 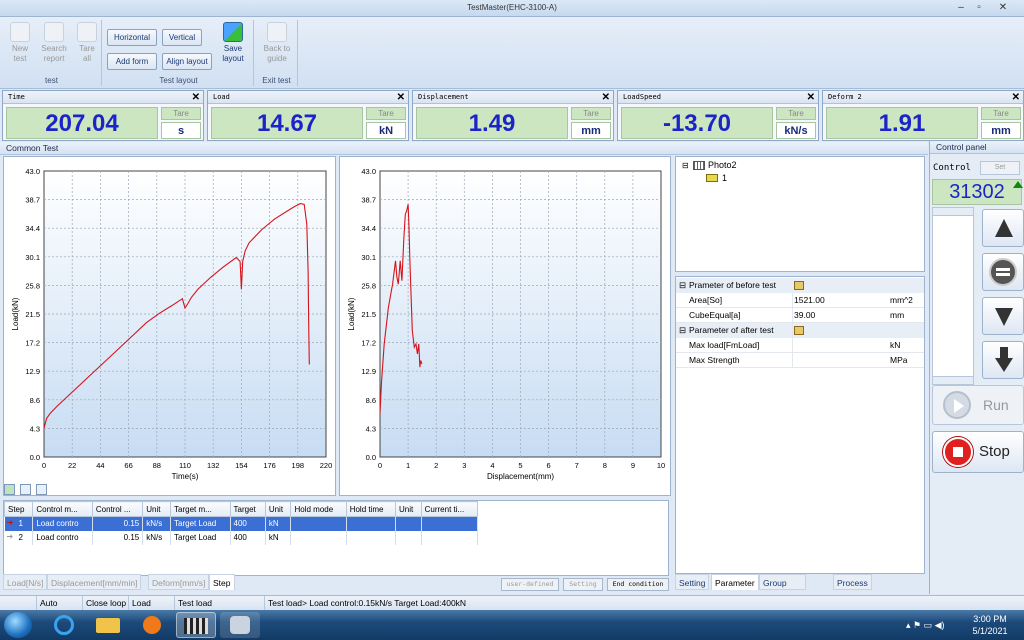 I want to click on tab-displacement: Displacement[mm/min], so click(x=94, y=582).